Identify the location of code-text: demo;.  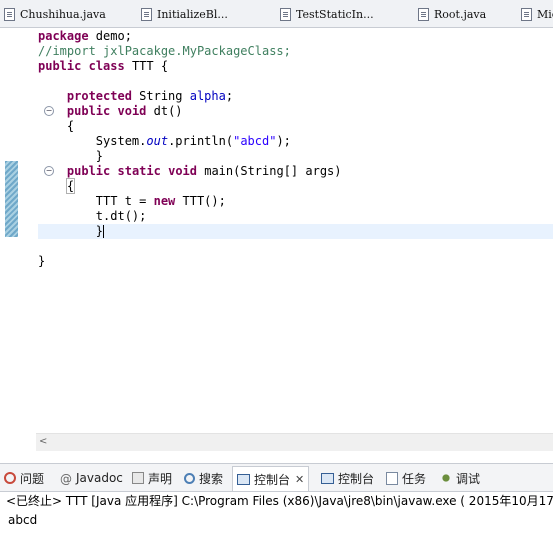
(110, 36).